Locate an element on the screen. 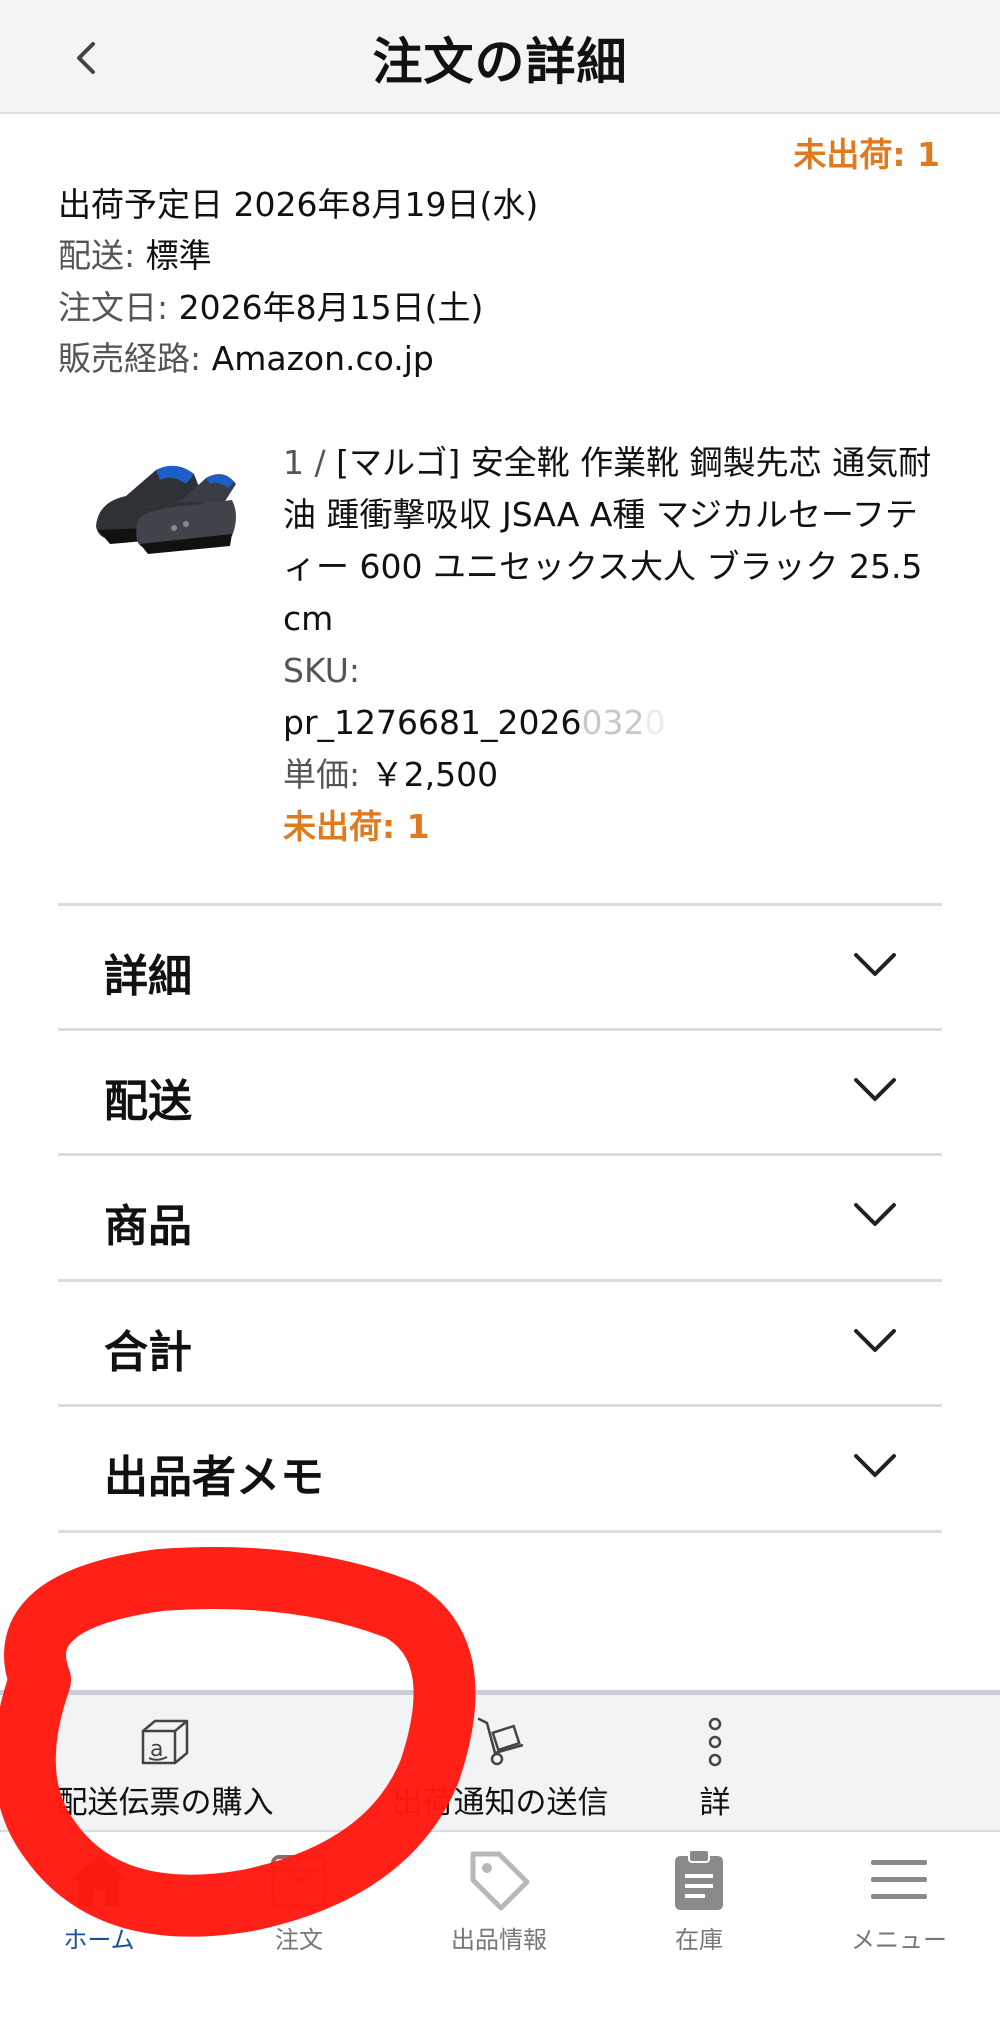 The image size is (1000, 2044). section-label: 商品 is located at coordinates (148, 1226).